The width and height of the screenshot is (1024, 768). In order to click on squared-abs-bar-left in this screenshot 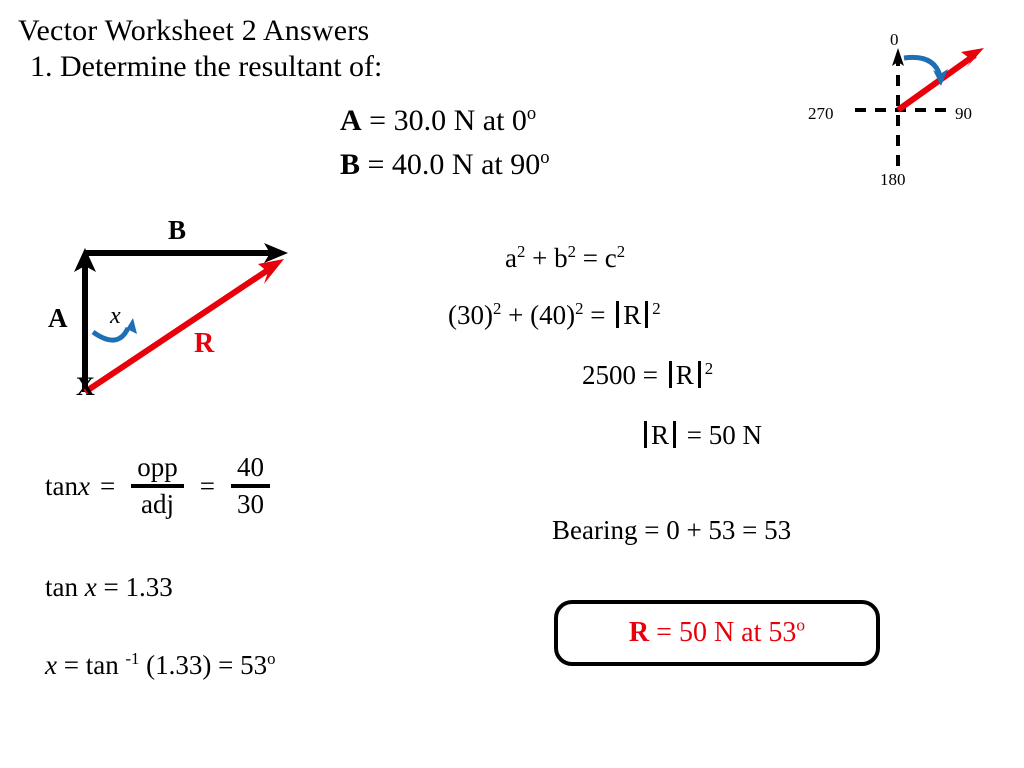, I will do `click(670, 374)`.